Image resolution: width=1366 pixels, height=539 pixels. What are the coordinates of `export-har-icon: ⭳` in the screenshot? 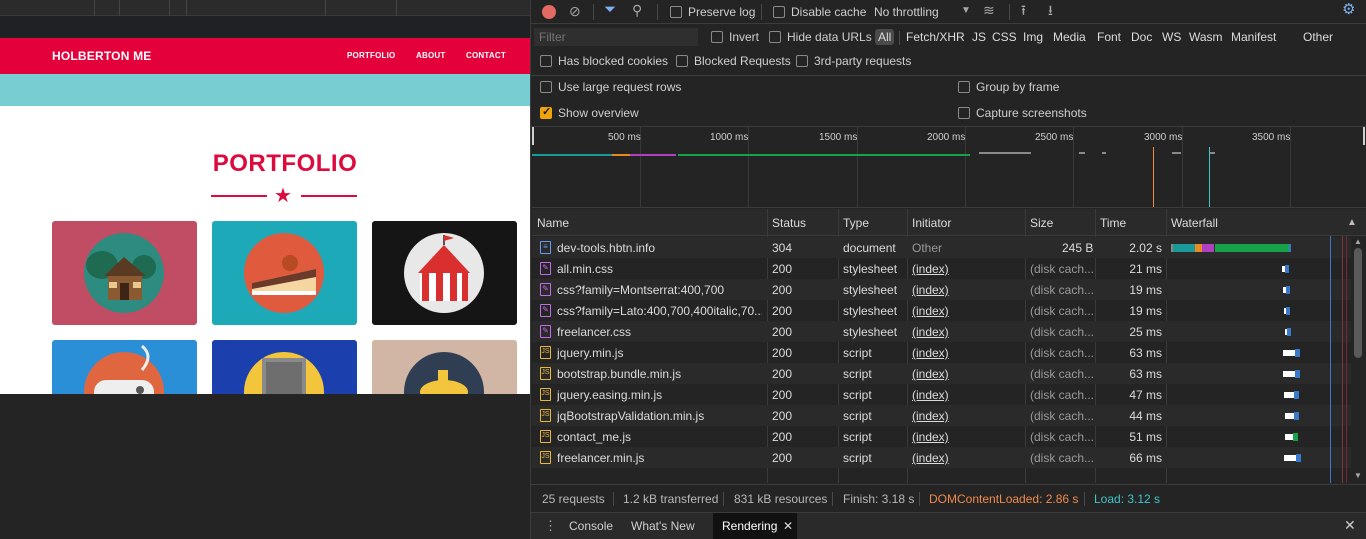 It's located at (1050, 10).